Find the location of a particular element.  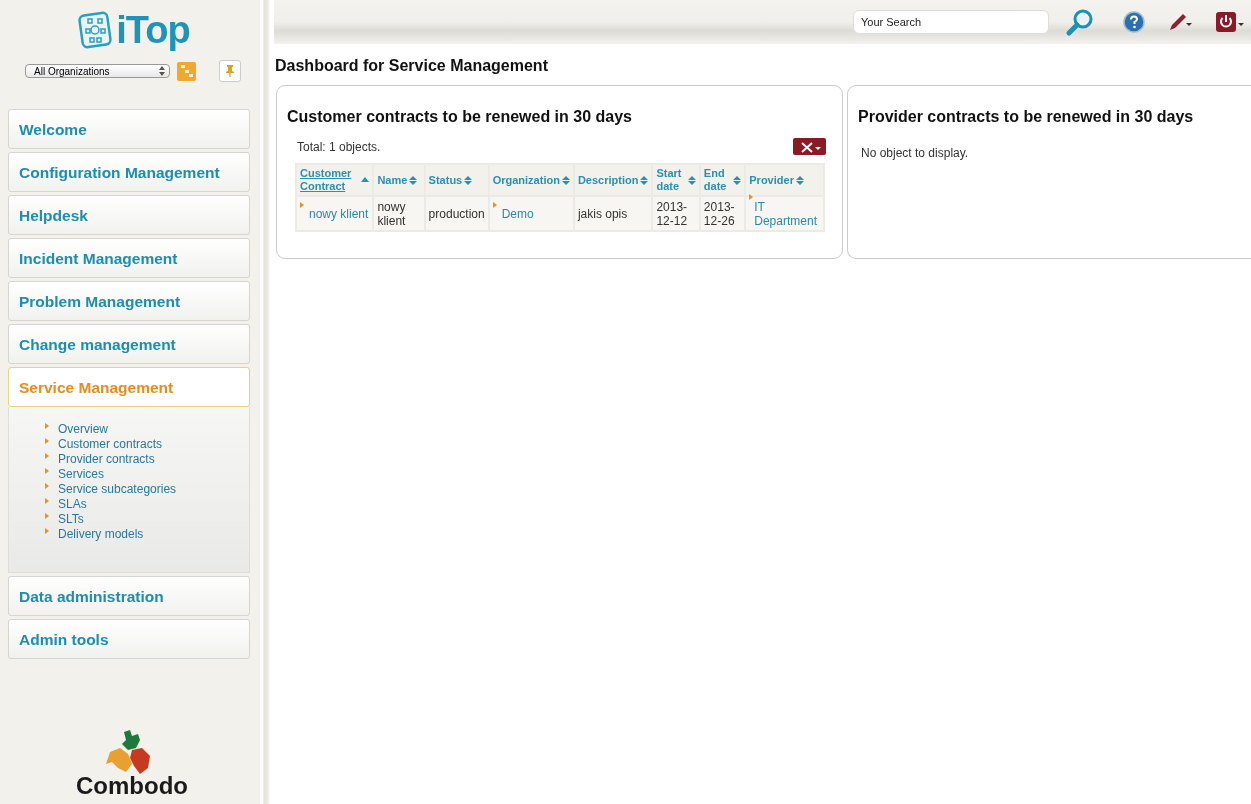

menu-item: Change management is located at coordinates (129, 344).